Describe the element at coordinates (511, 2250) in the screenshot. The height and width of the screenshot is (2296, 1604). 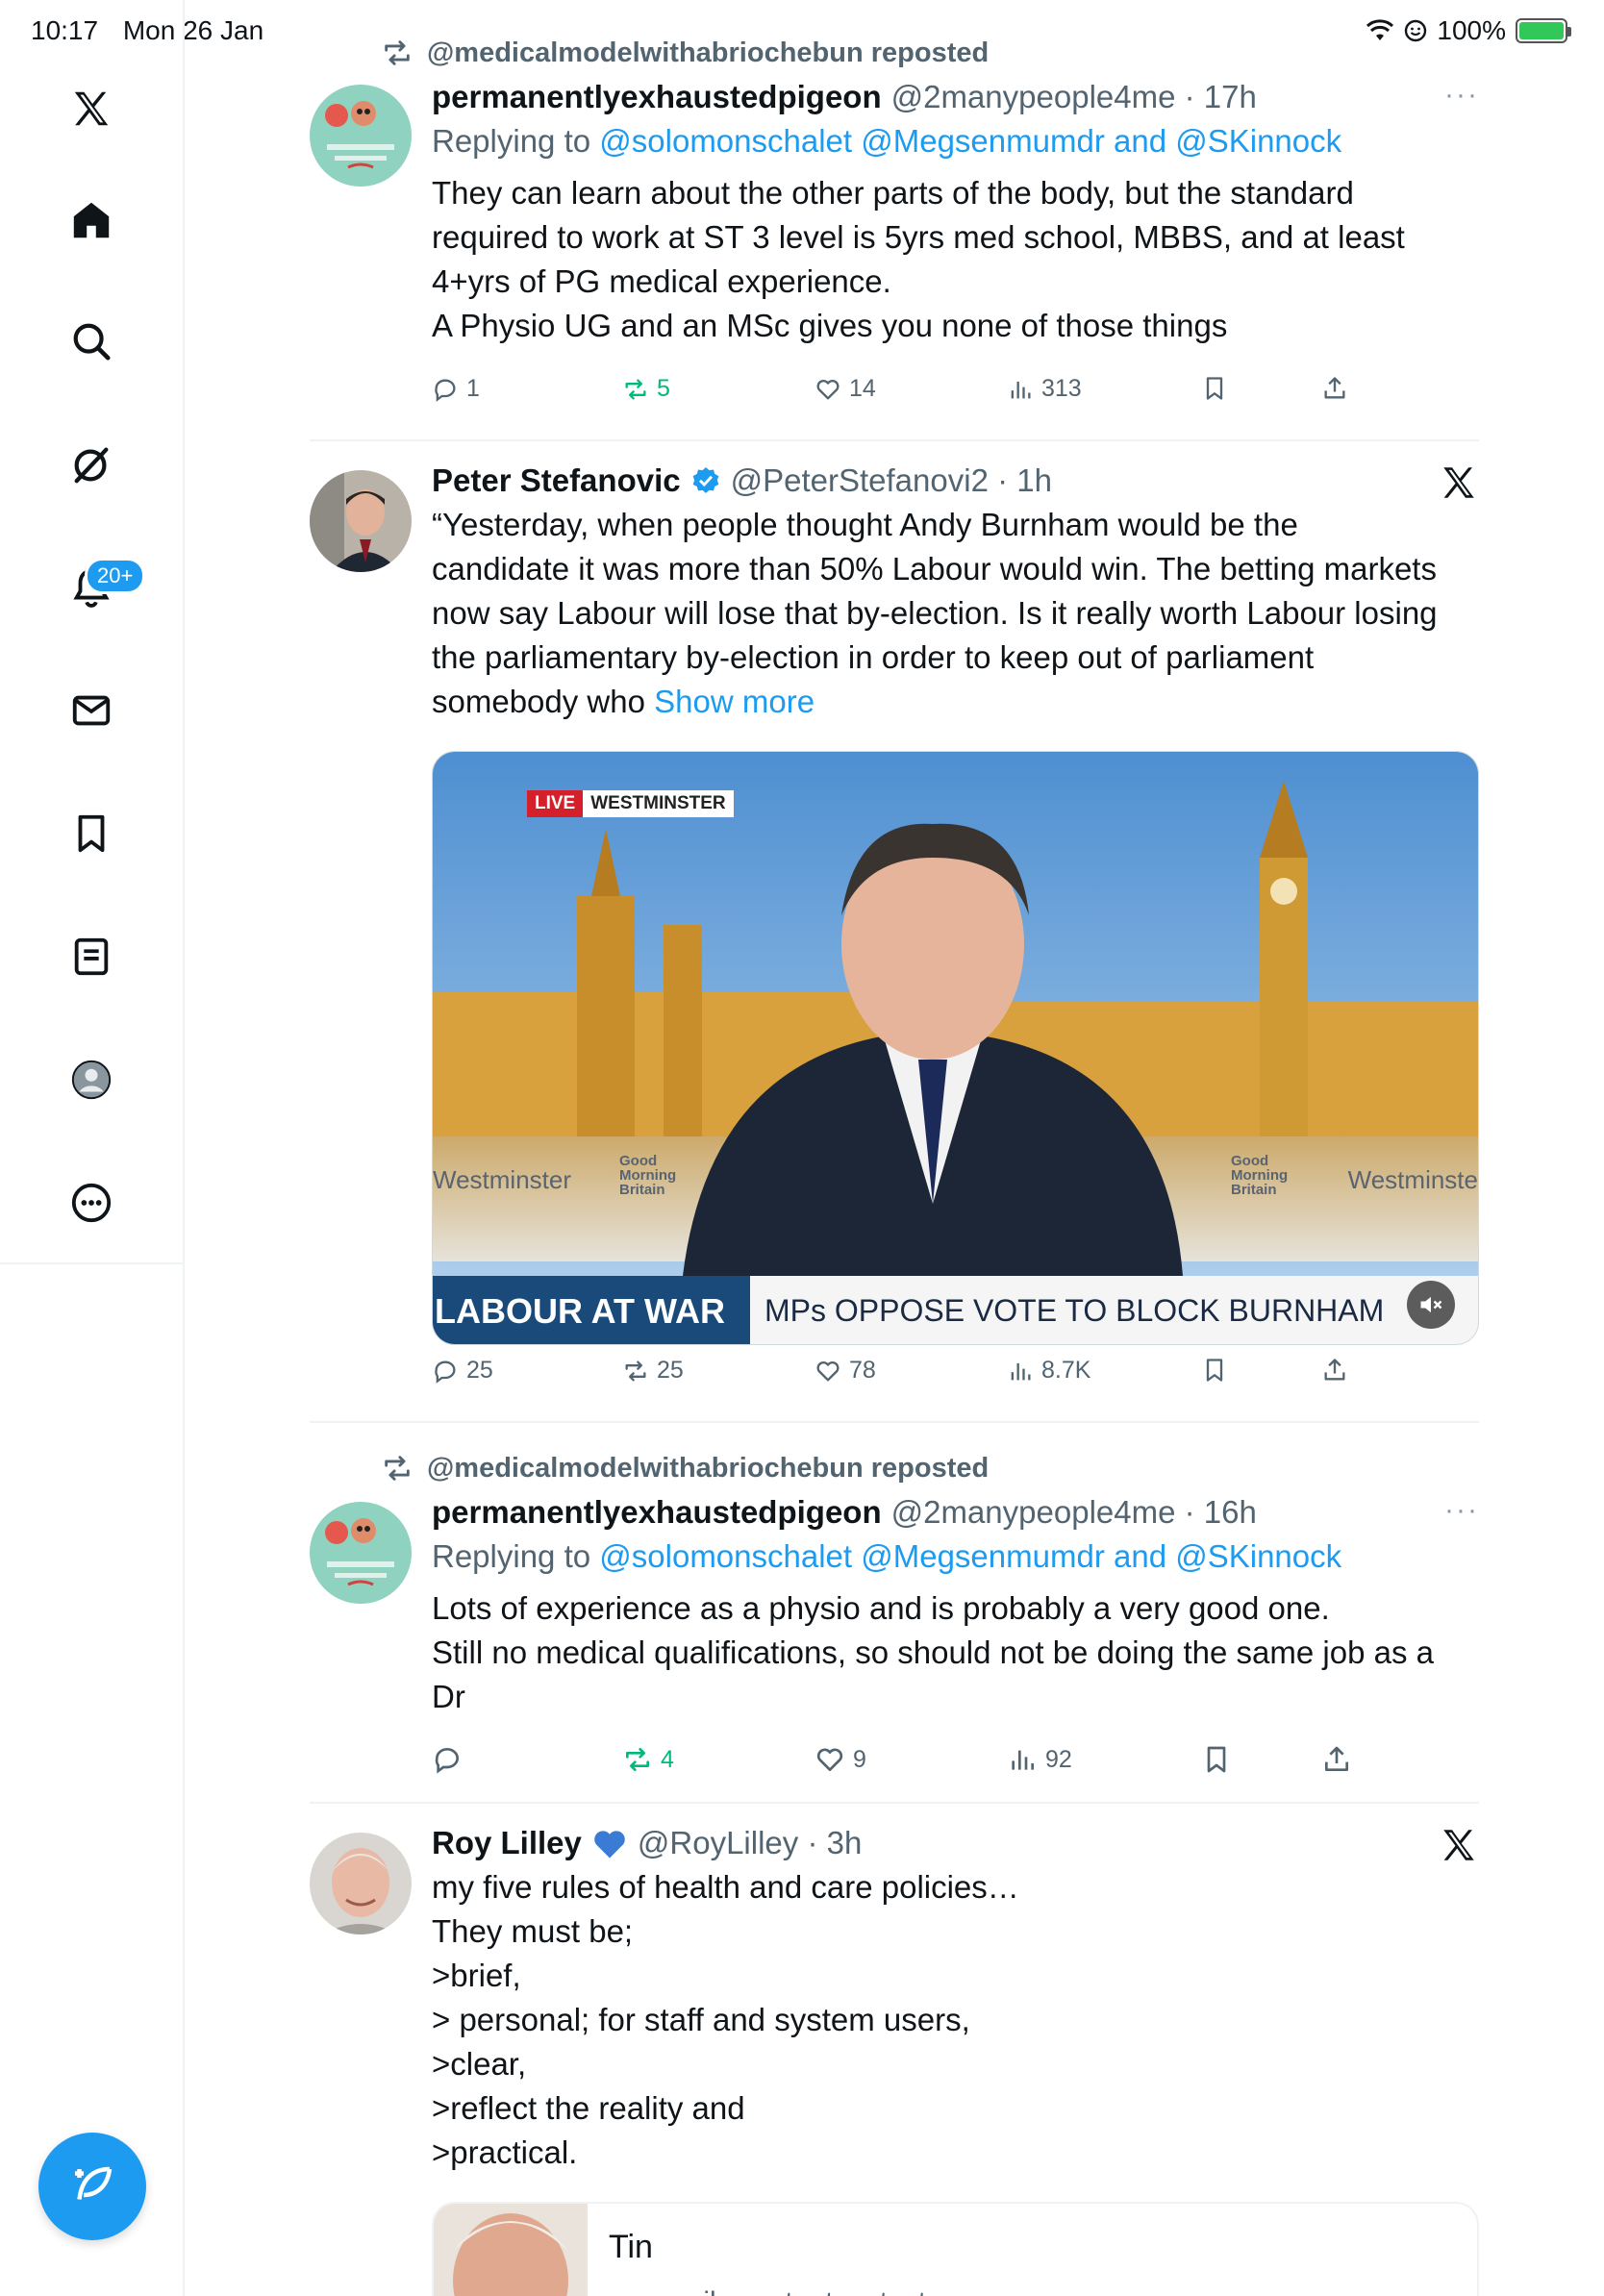
I see `link-card-thumbnail` at that location.